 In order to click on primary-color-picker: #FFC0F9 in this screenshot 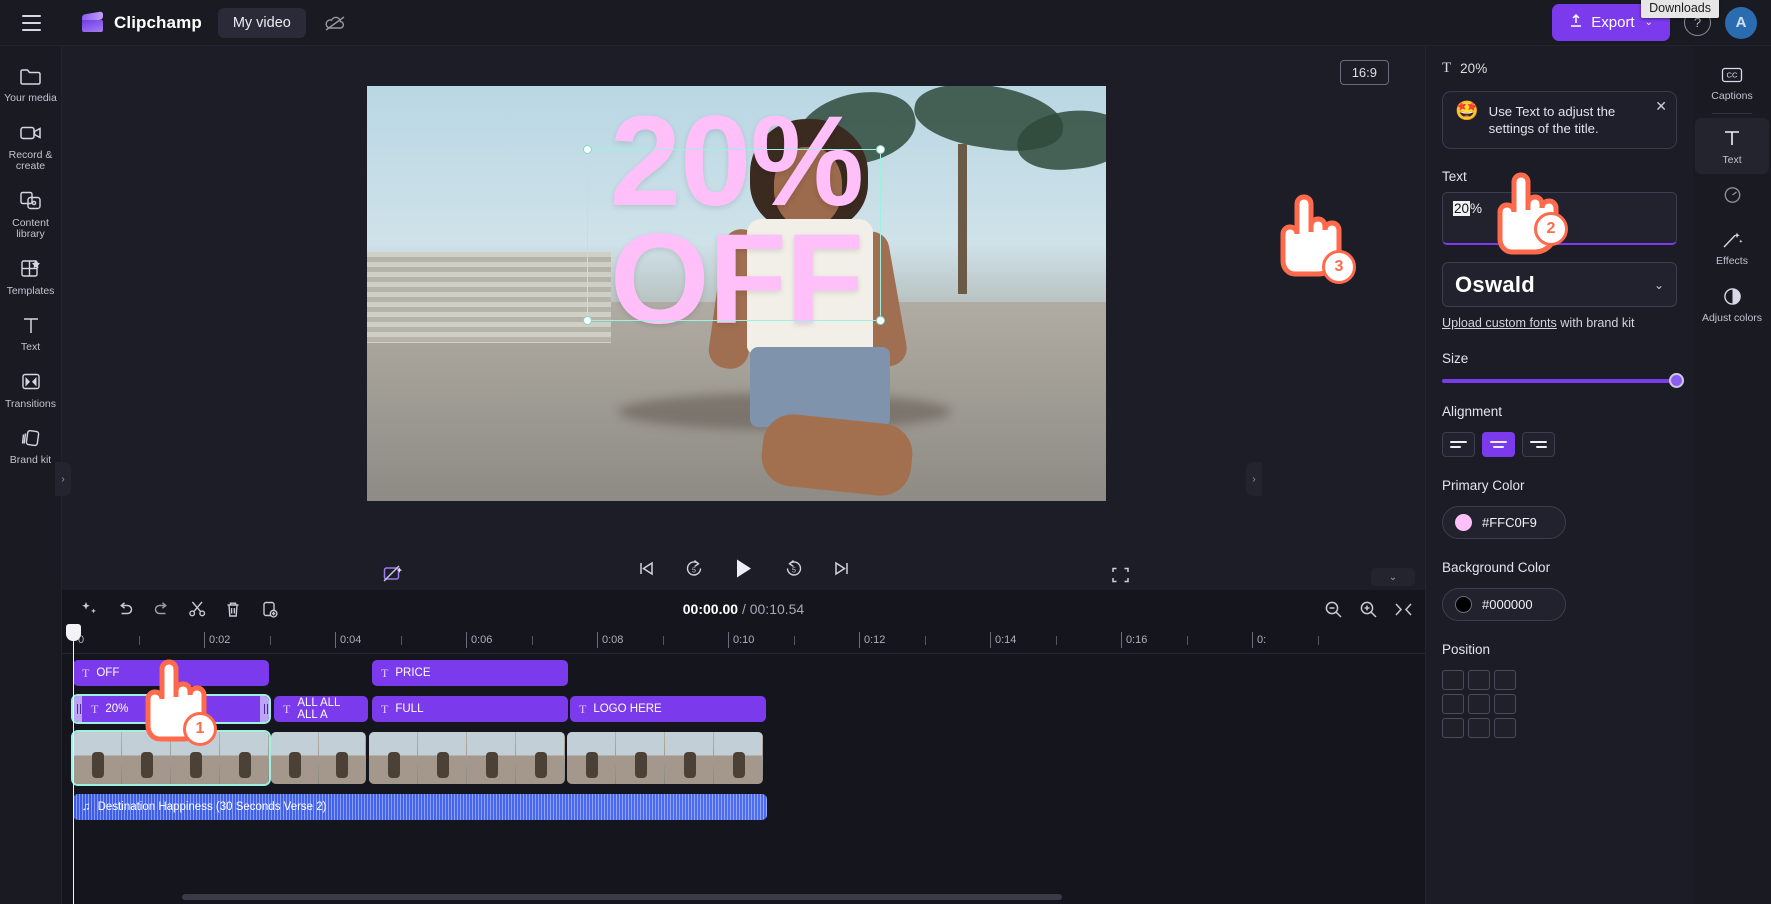, I will do `click(1504, 522)`.